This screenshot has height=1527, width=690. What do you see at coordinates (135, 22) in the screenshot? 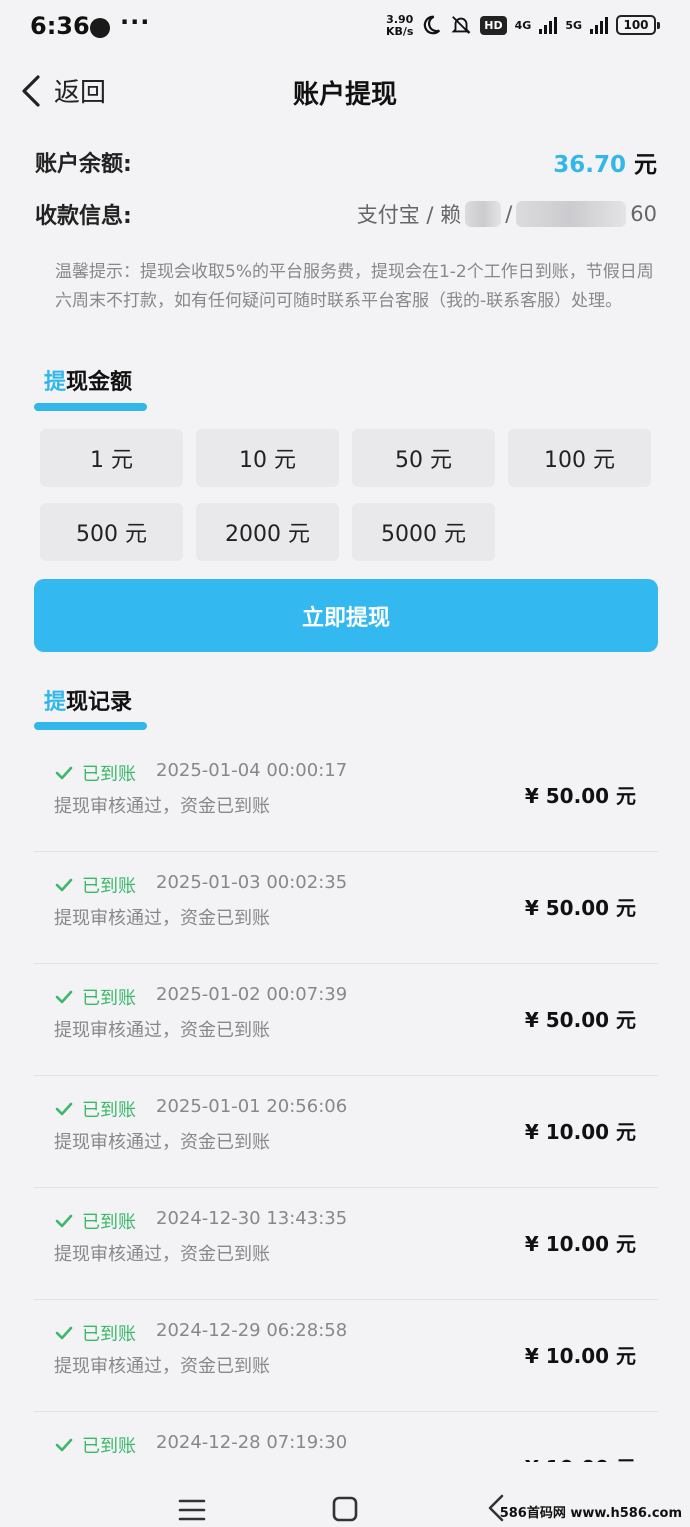
I see `status-more: ···` at bounding box center [135, 22].